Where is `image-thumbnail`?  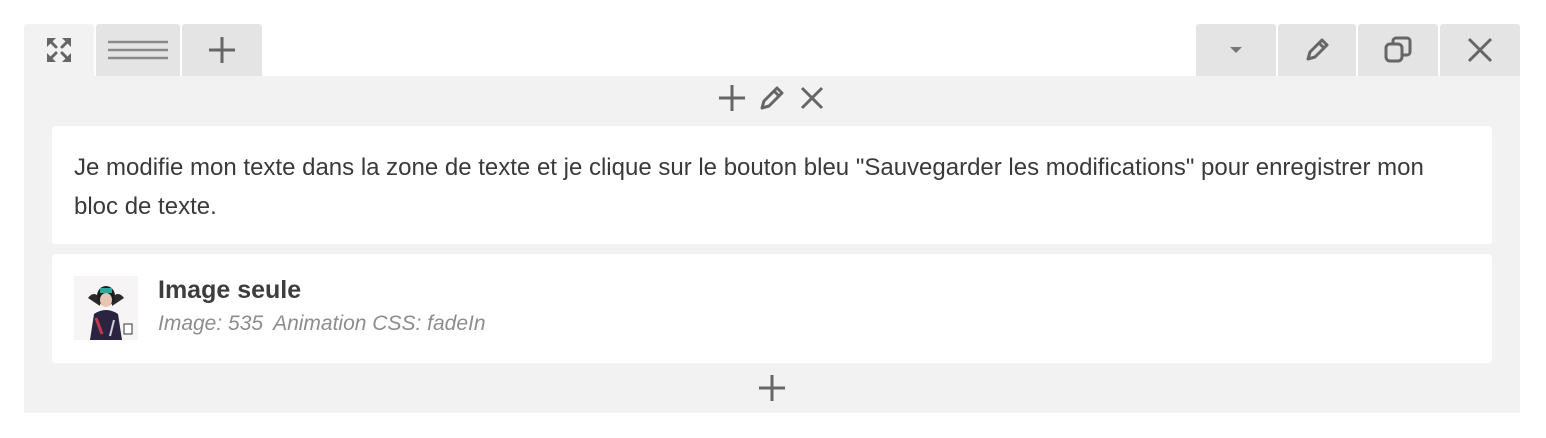
image-thumbnail is located at coordinates (106, 308).